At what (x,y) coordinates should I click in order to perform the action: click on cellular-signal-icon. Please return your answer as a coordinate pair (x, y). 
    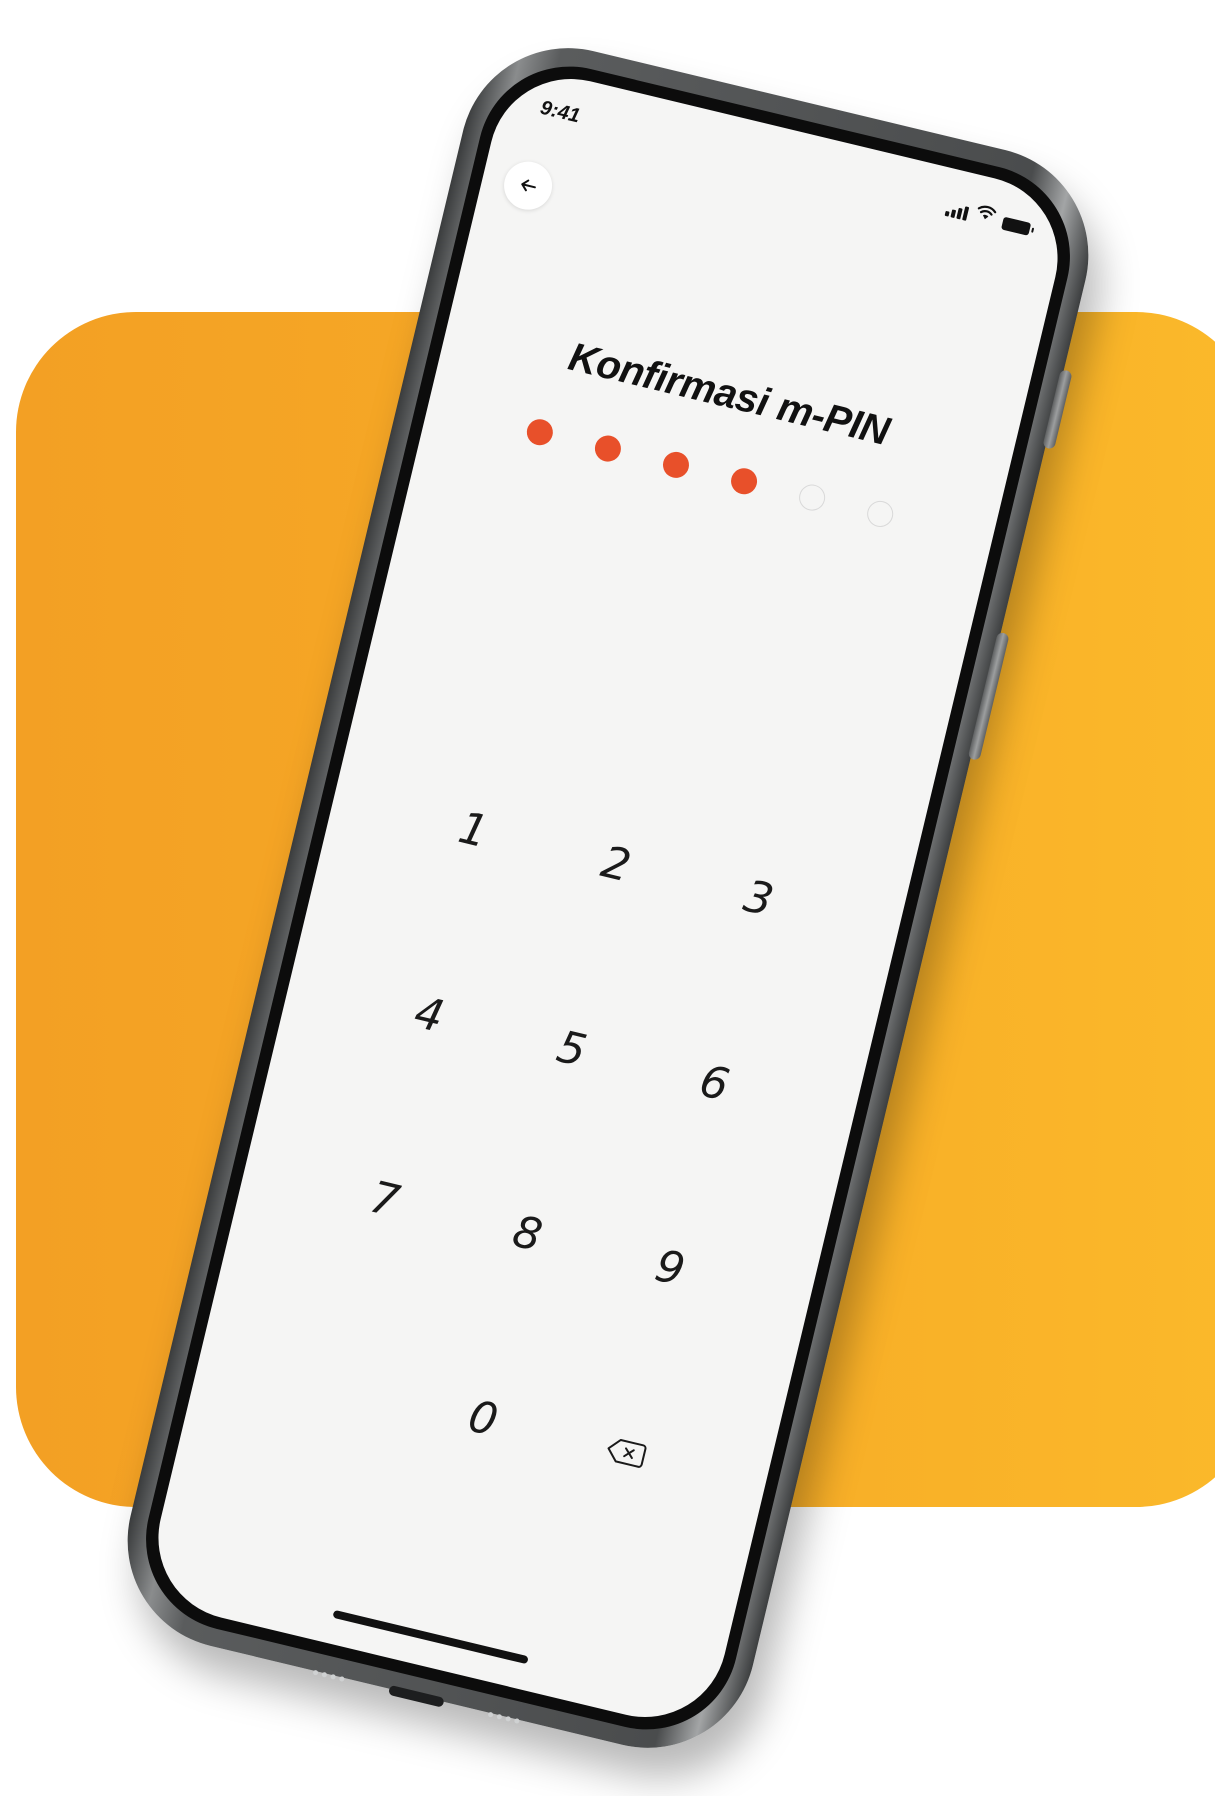
    Looking at the image, I should click on (957, 211).